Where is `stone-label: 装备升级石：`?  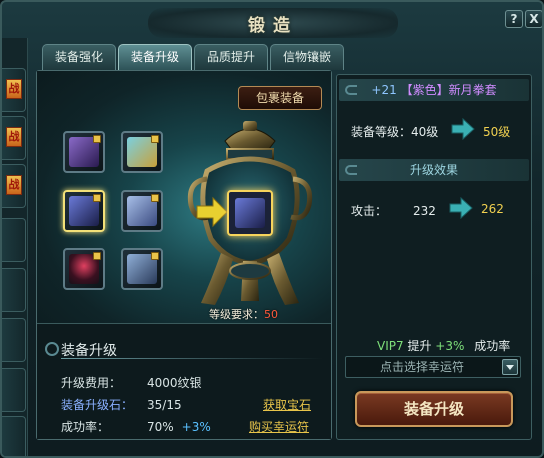 stone-label: 装备升级石： is located at coordinates (97, 405).